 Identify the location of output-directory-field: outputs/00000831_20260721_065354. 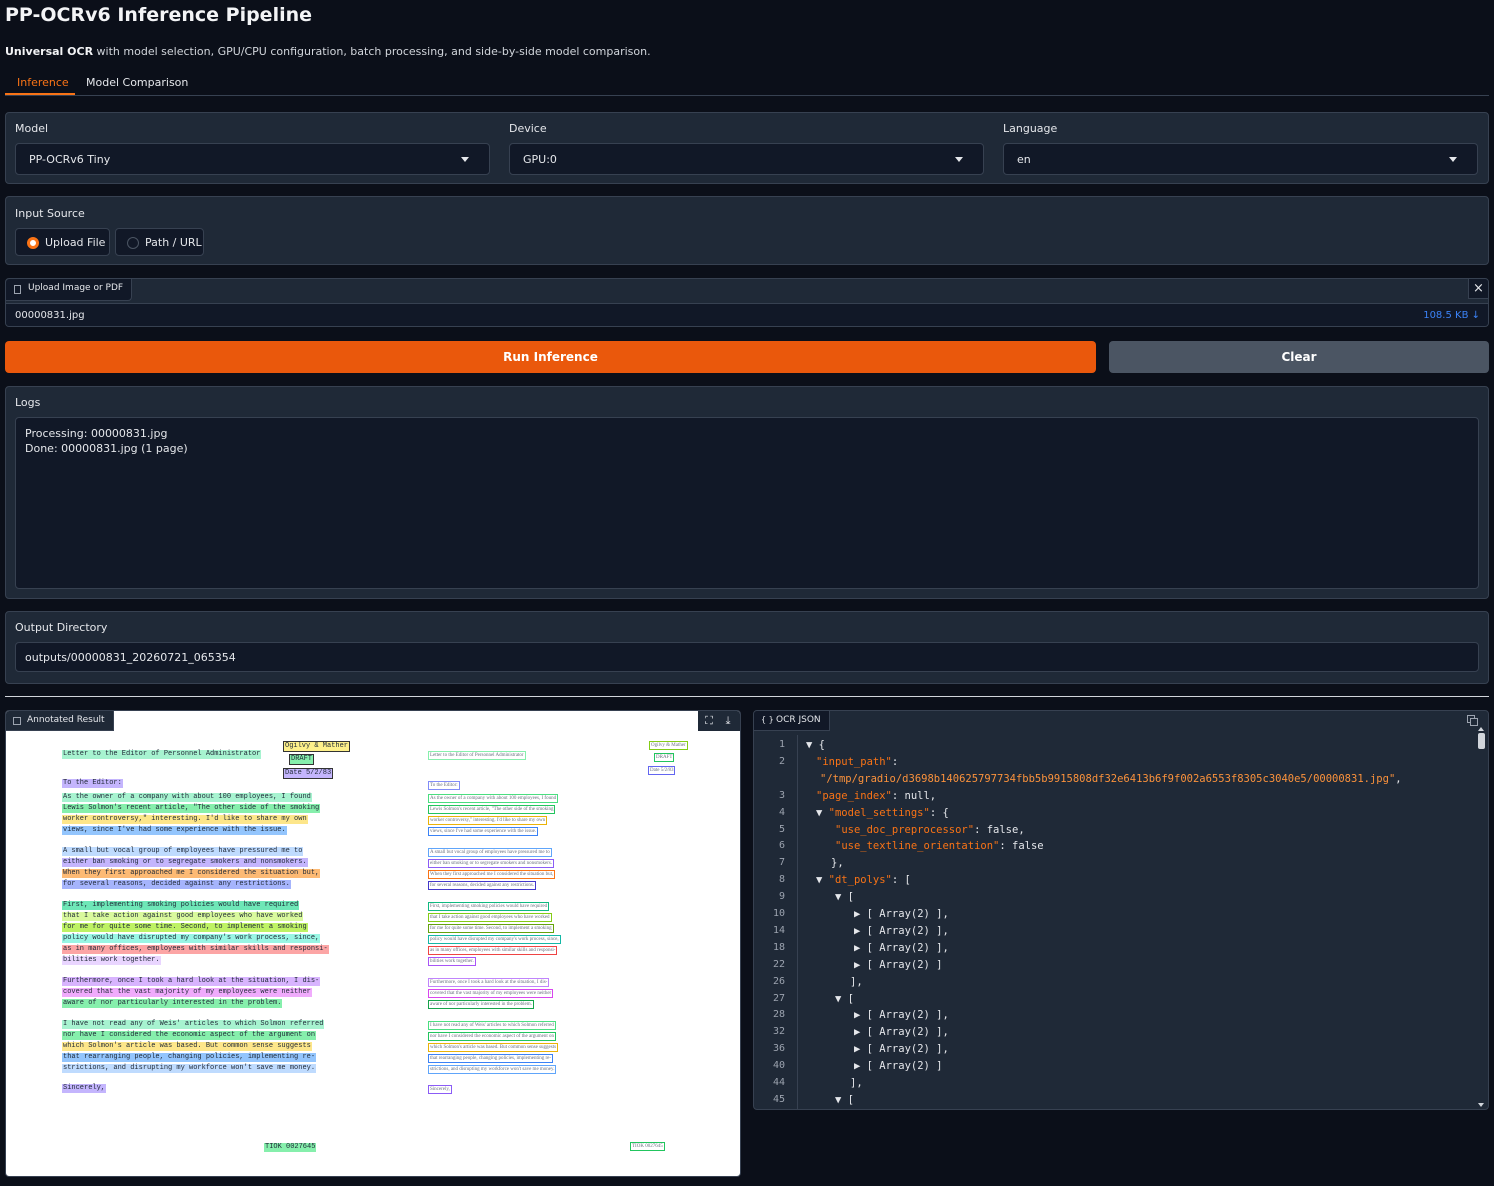
(747, 657).